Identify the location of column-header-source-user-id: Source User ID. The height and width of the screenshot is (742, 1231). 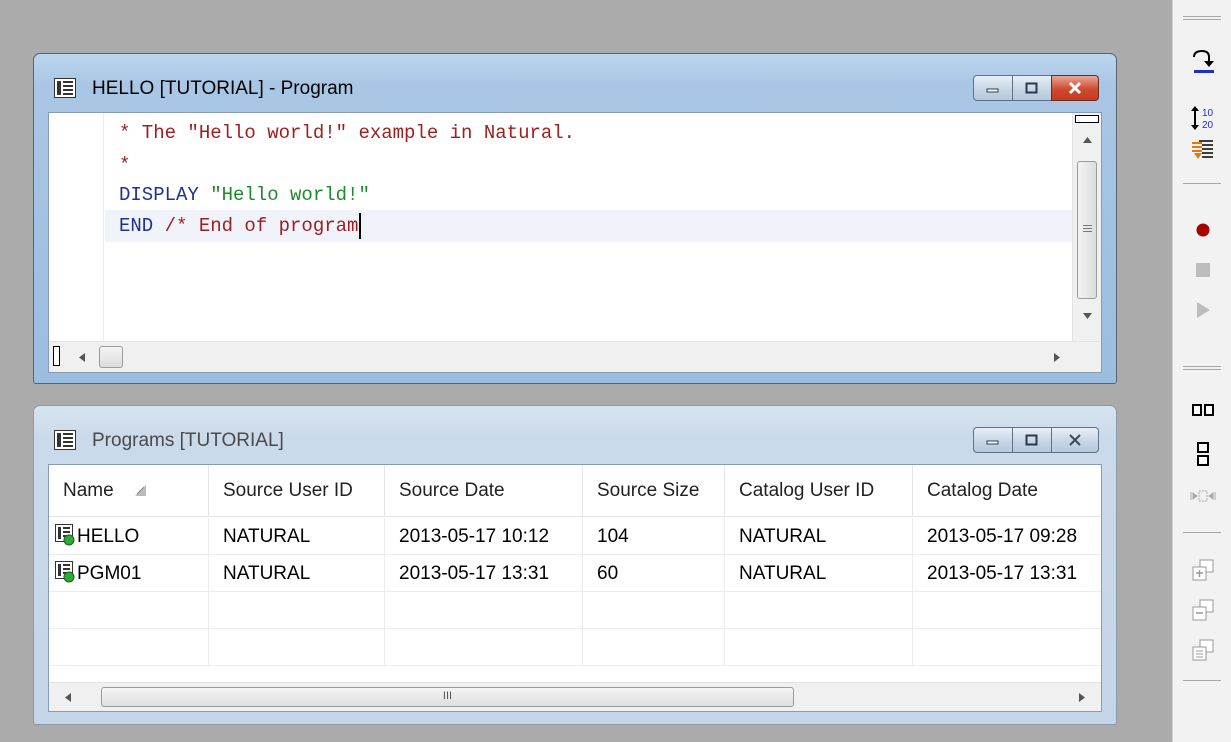
(297, 491).